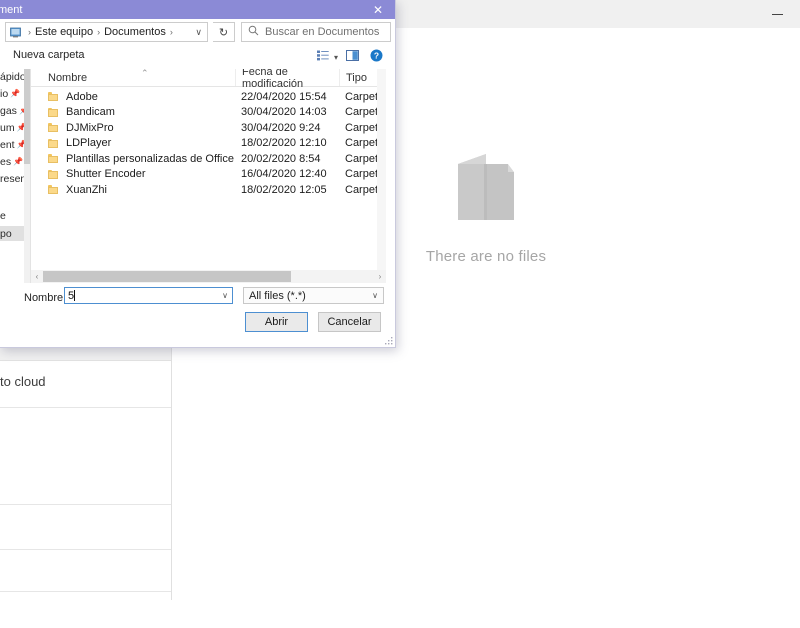  Describe the element at coordinates (349, 322) in the screenshot. I see `cancel-button: Cancelar` at that location.